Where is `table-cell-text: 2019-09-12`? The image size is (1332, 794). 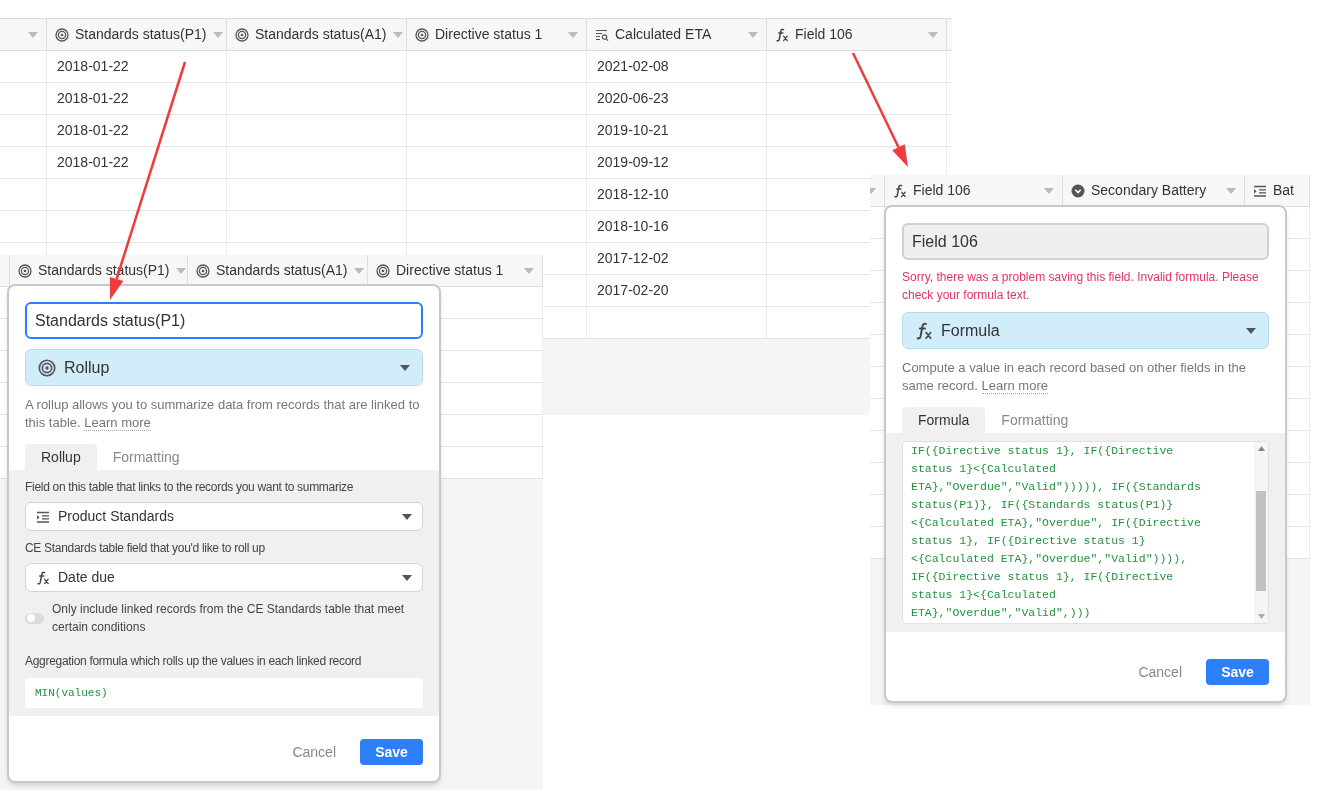
table-cell-text: 2019-09-12 is located at coordinates (633, 162).